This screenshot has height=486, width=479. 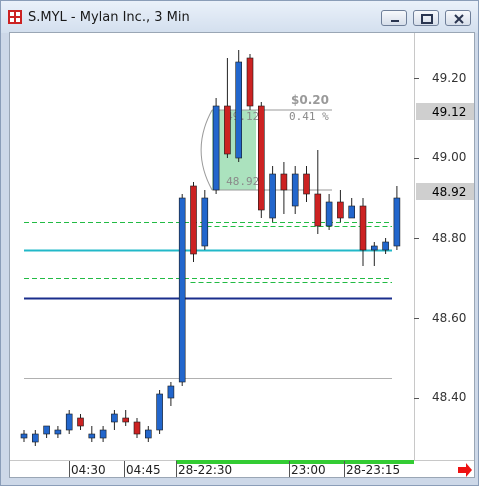 I want to click on restore-button, so click(x=426, y=18).